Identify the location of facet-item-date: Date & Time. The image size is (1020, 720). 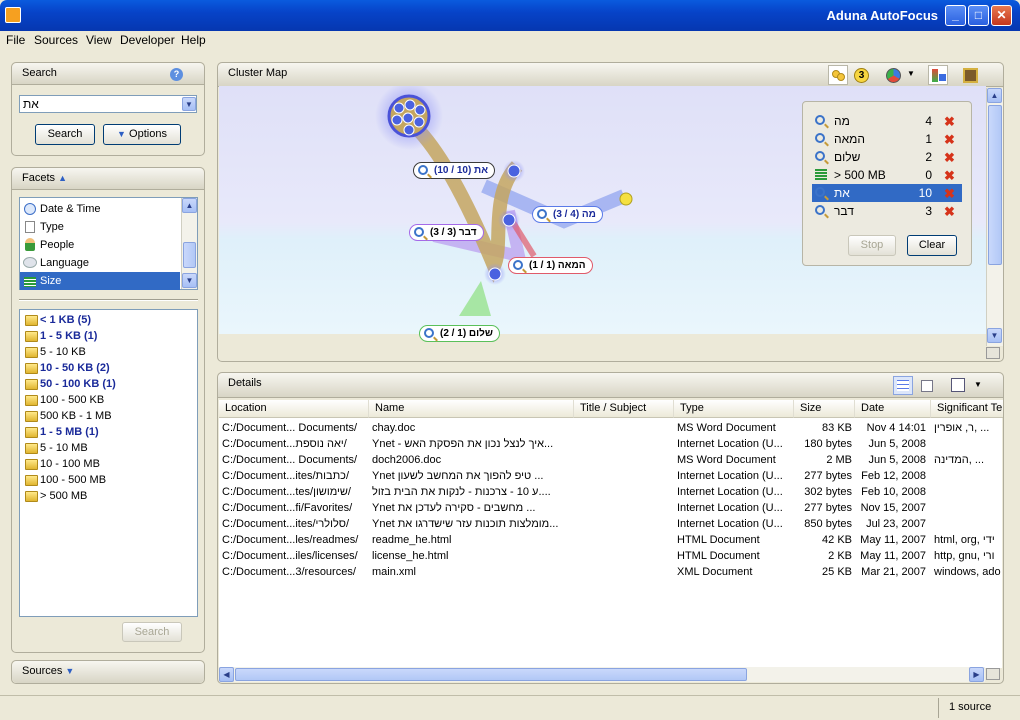
(100, 209).